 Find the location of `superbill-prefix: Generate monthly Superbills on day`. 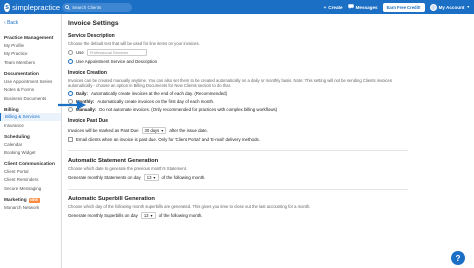

superbill-prefix: Generate monthly Superbills on day is located at coordinates (103, 215).